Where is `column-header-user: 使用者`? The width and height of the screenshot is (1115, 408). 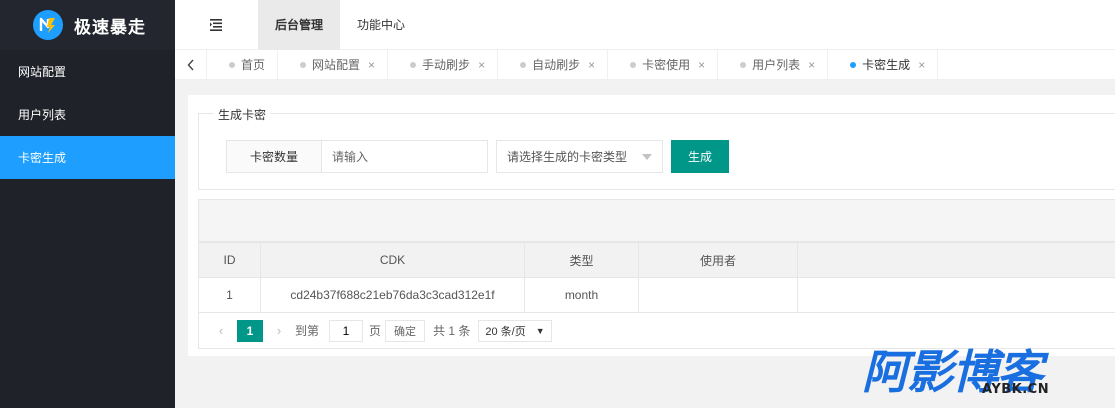 column-header-user: 使用者 is located at coordinates (718, 260).